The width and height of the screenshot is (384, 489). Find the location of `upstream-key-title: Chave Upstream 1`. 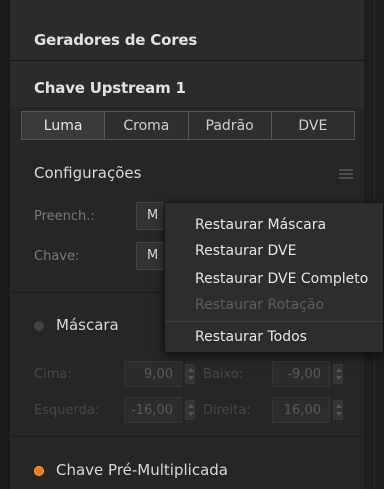

upstream-key-title: Chave Upstream 1 is located at coordinates (110, 88).